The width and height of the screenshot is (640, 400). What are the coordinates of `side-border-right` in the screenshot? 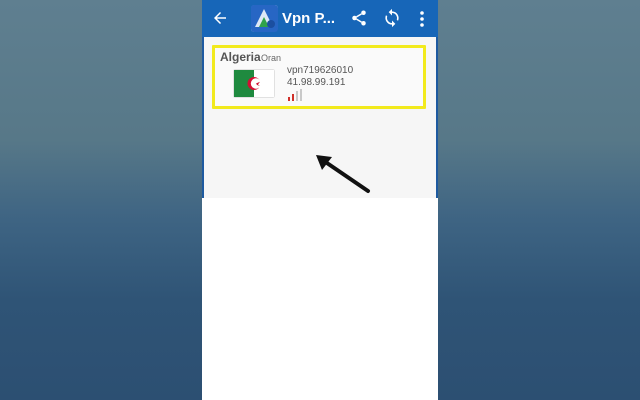 It's located at (437, 117).